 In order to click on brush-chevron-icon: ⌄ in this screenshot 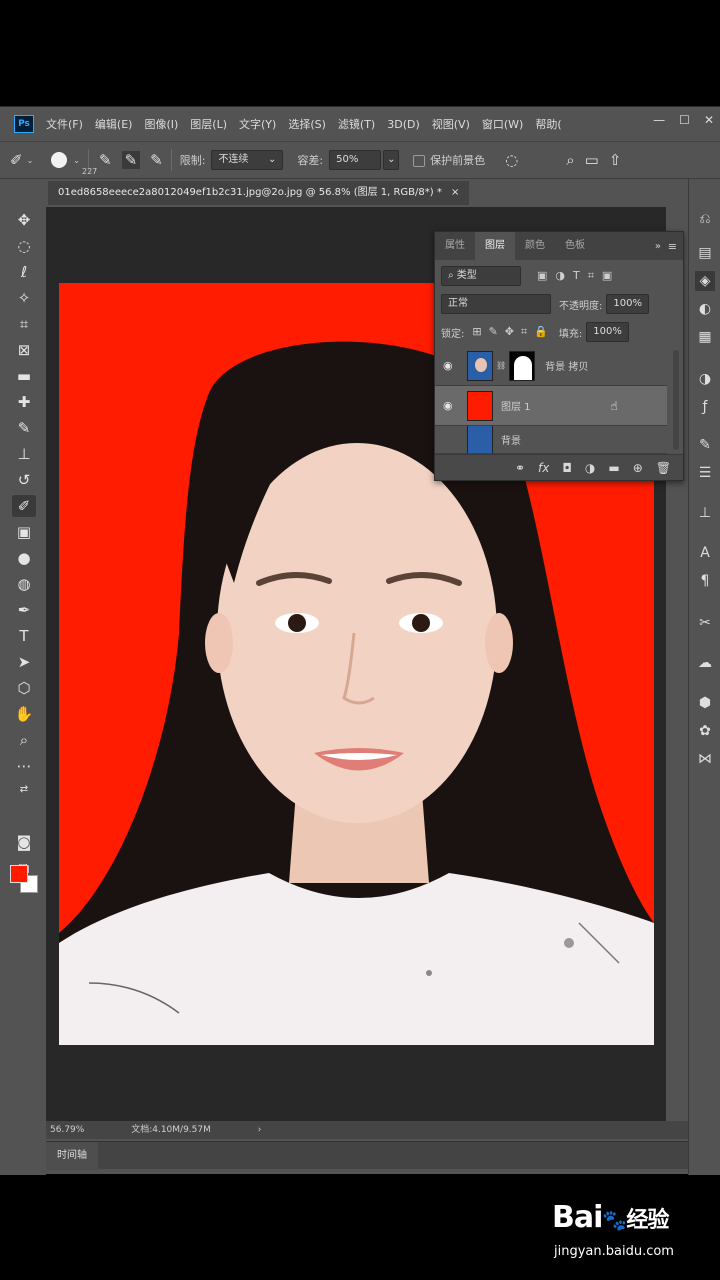, I will do `click(76, 160)`.